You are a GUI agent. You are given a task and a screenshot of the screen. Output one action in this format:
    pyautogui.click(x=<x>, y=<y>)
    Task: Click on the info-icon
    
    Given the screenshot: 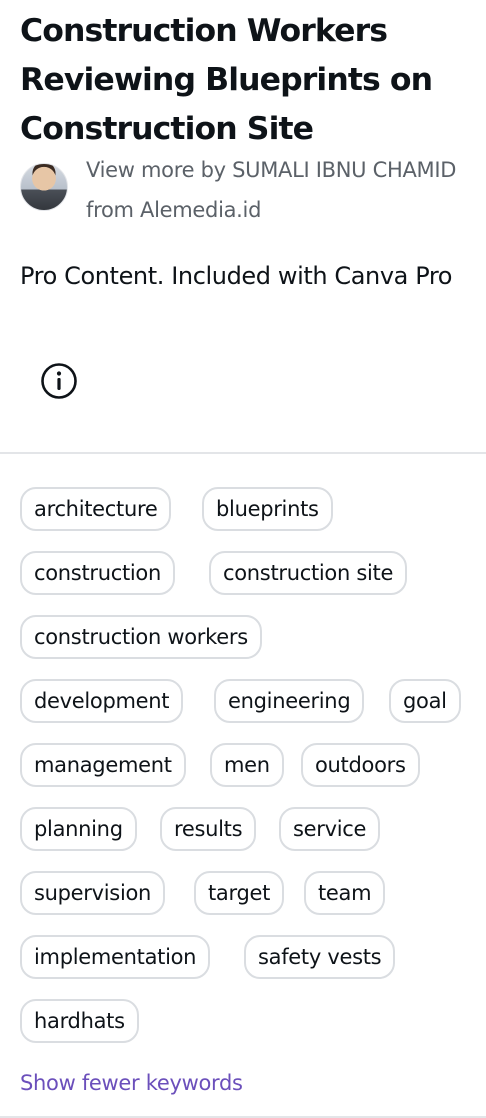 What is the action you would take?
    pyautogui.click(x=59, y=381)
    